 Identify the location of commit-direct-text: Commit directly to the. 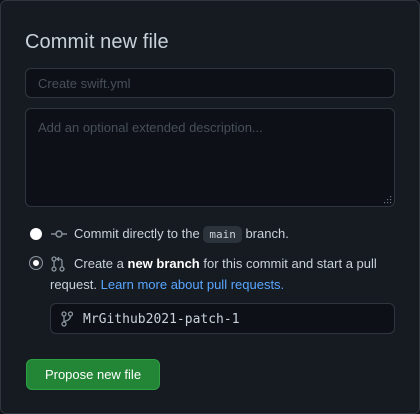
(137, 233).